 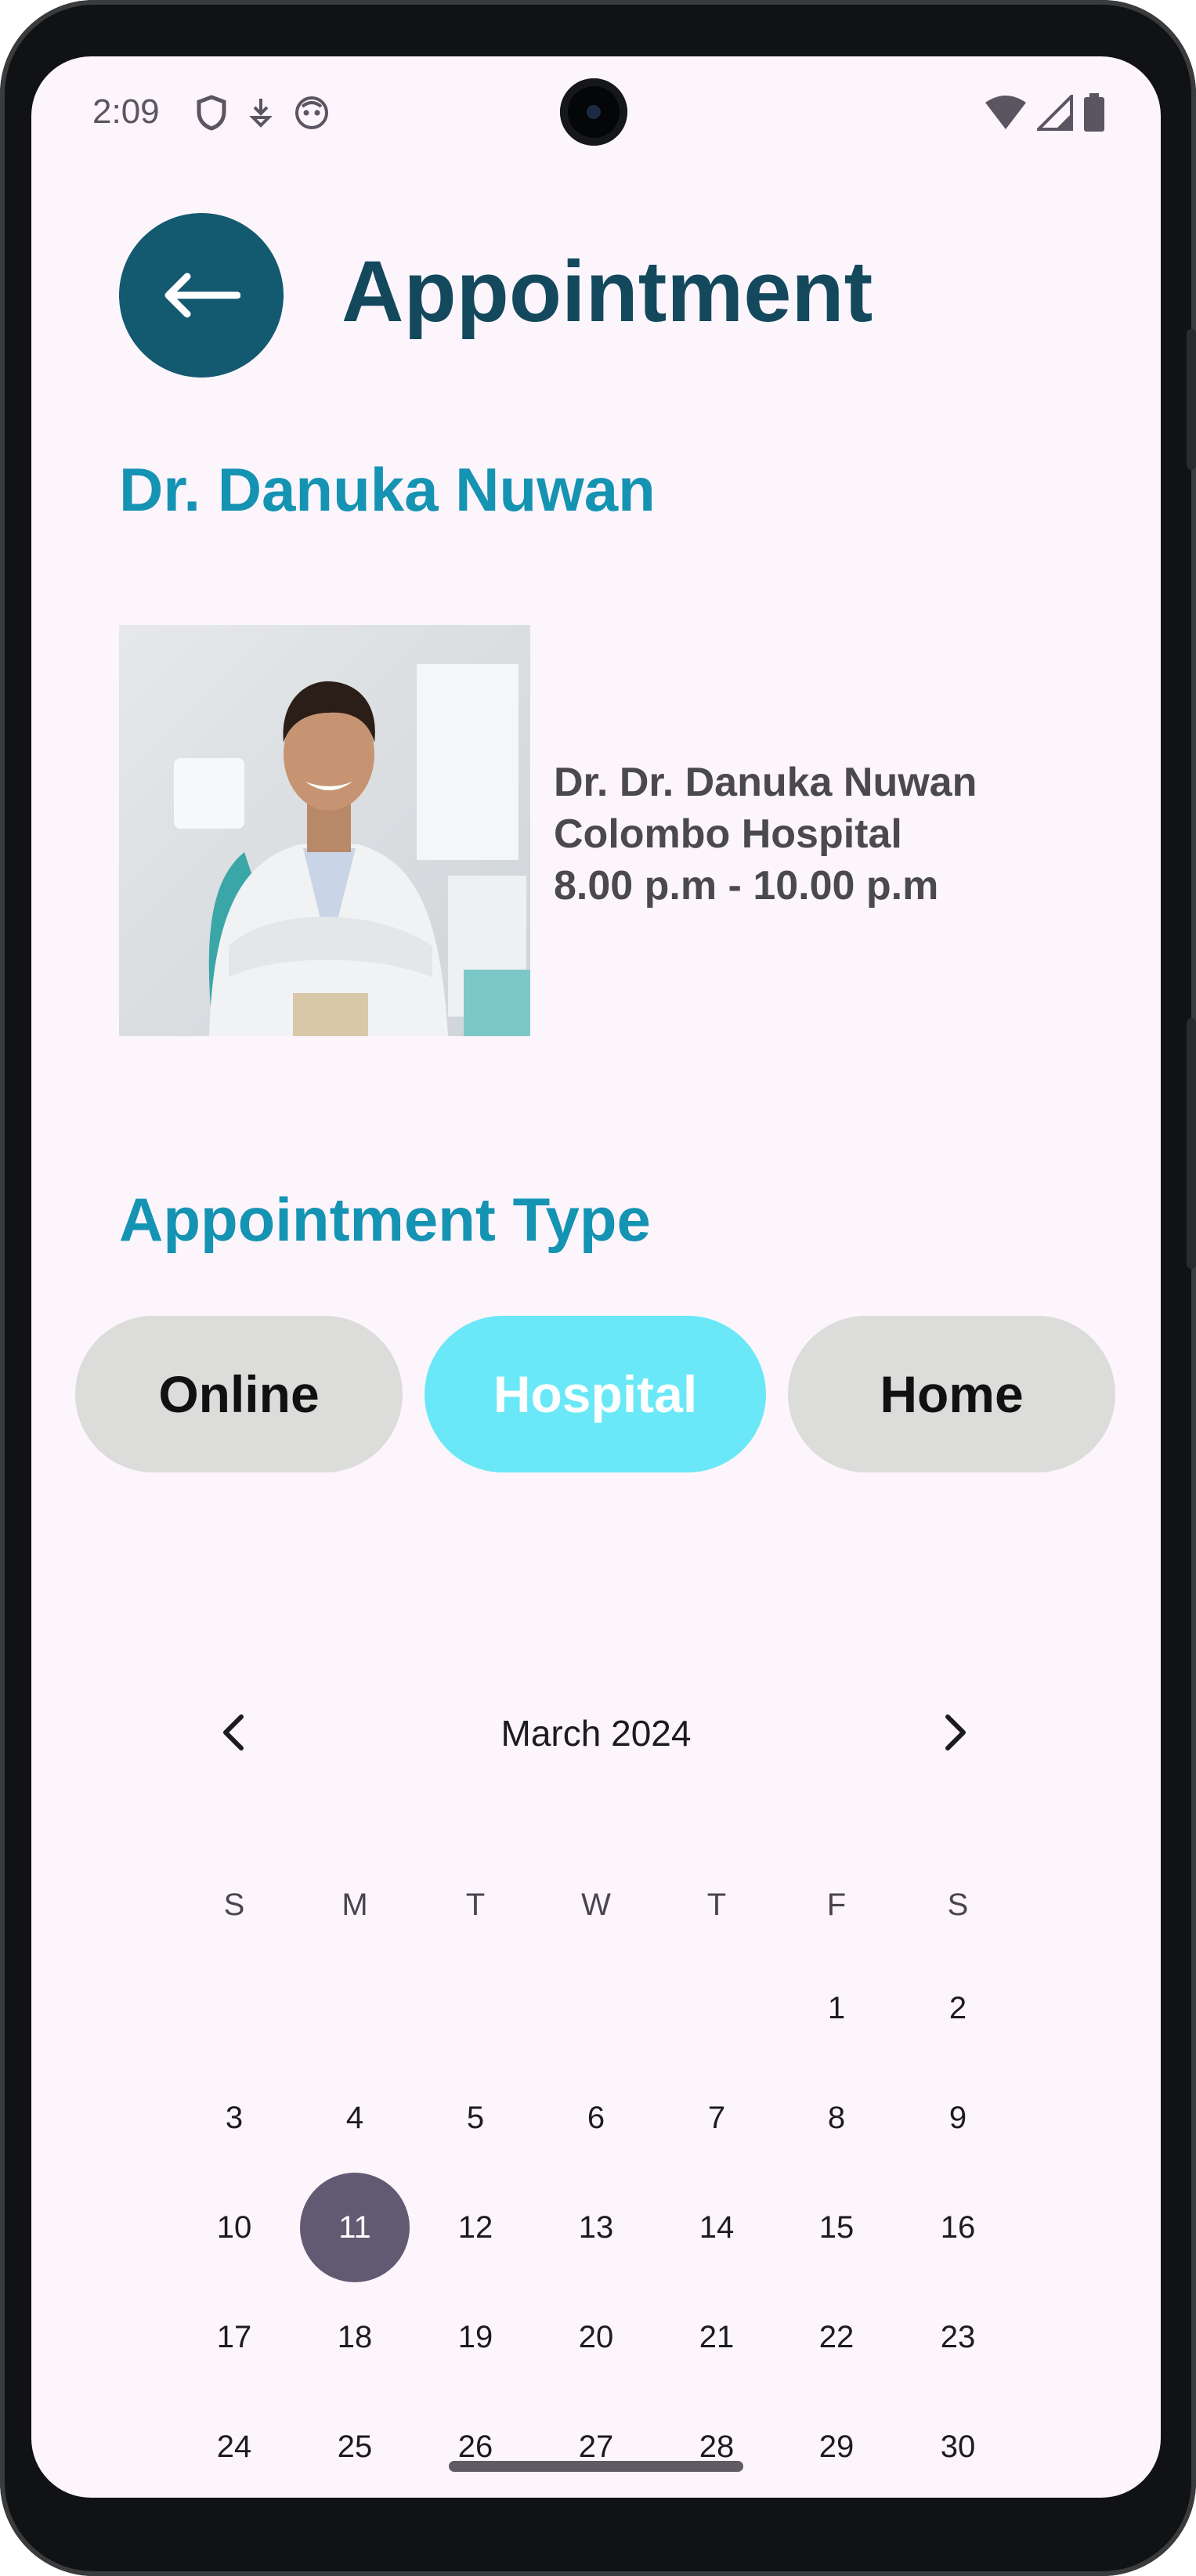 What do you see at coordinates (596, 2118) in the screenshot?
I see `calendar-day: 6` at bounding box center [596, 2118].